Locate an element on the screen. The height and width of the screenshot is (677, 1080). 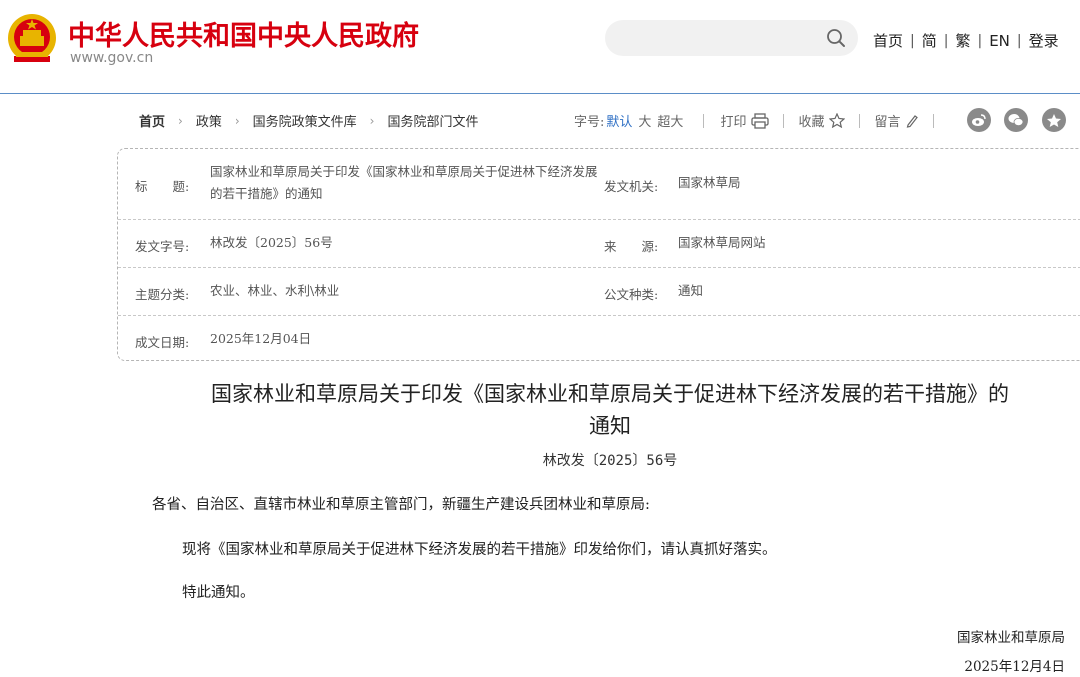
search-input is located at coordinates (731, 38).